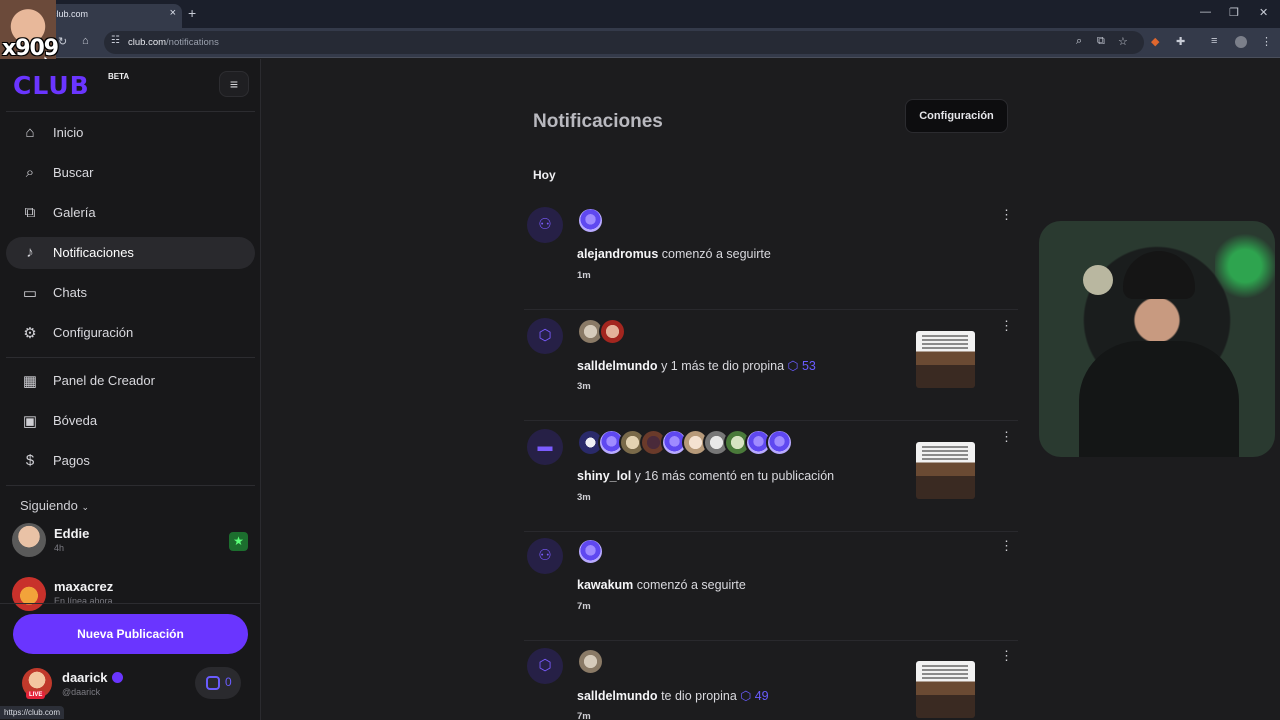  I want to click on comment-icon: ▬, so click(545, 447).